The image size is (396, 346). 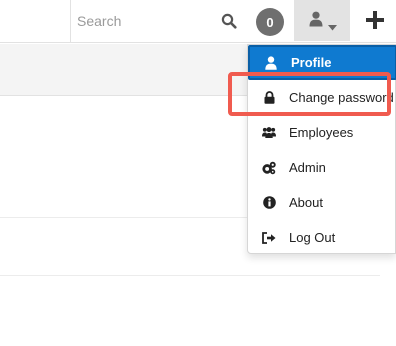 I want to click on logout-icon, so click(x=269, y=238).